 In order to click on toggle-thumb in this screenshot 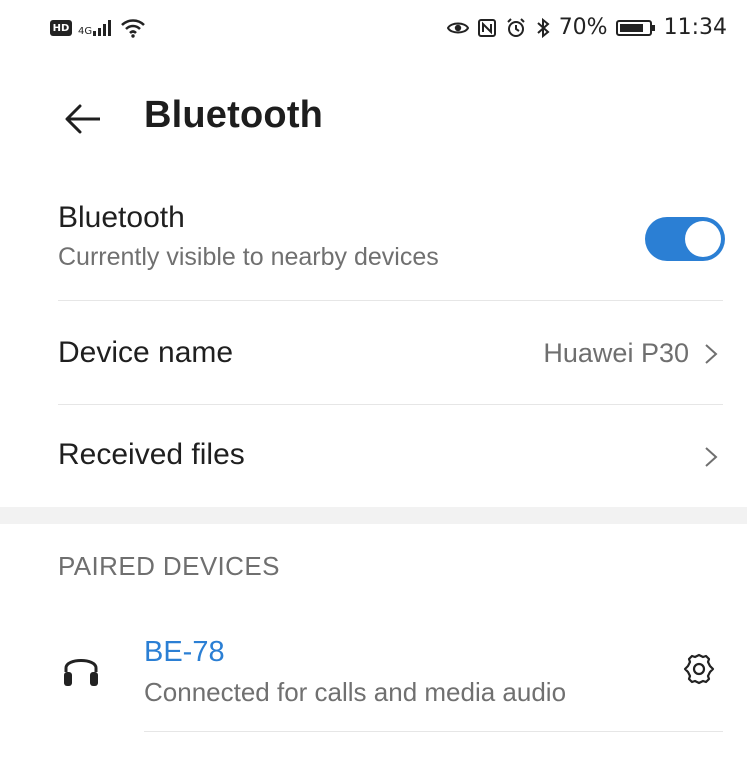, I will do `click(703, 239)`.